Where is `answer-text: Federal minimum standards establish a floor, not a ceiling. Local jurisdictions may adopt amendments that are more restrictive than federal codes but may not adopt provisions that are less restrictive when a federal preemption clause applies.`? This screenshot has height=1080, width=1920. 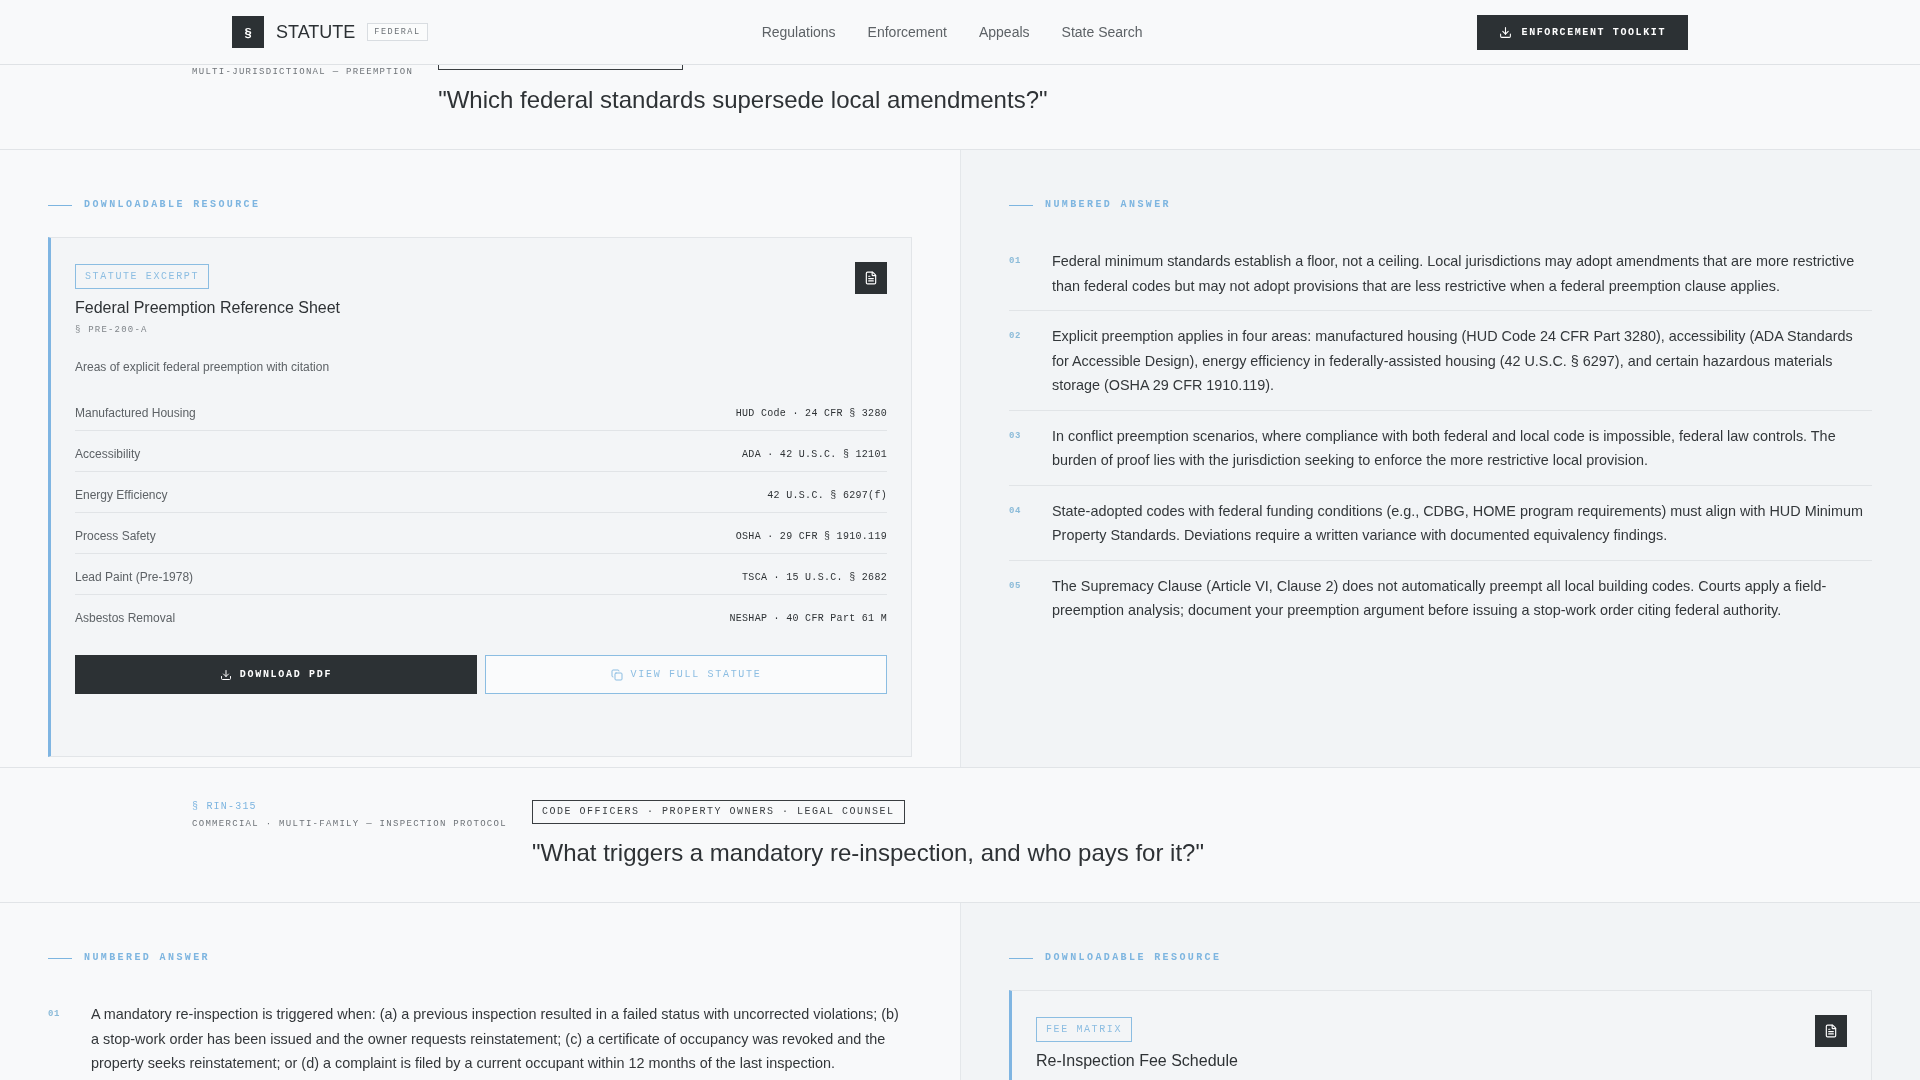 answer-text: Federal minimum standards establish a floor, not a ceiling. Local jurisdictions may adopt amendments that are more restrictive than federal codes but may not adopt provisions that are less restrictive when a federal preemption clause applies. is located at coordinates (1454, 274).